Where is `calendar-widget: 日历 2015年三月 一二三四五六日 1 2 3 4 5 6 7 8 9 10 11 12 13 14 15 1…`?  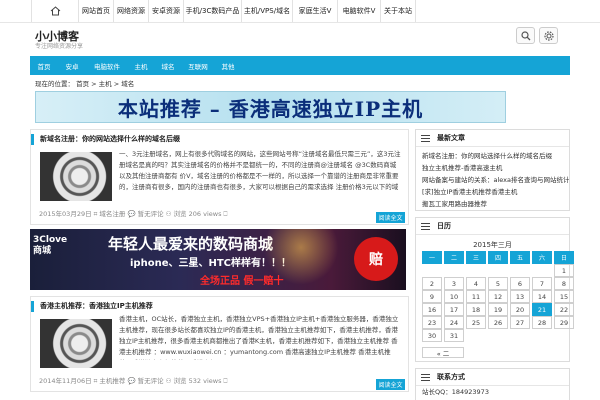
calendar-widget: 日历 2015年三月 一二三四五六日 1 2 3 4 5 6 7 8 9 10 11 12 13 14 15 1… is located at coordinates (494, 289).